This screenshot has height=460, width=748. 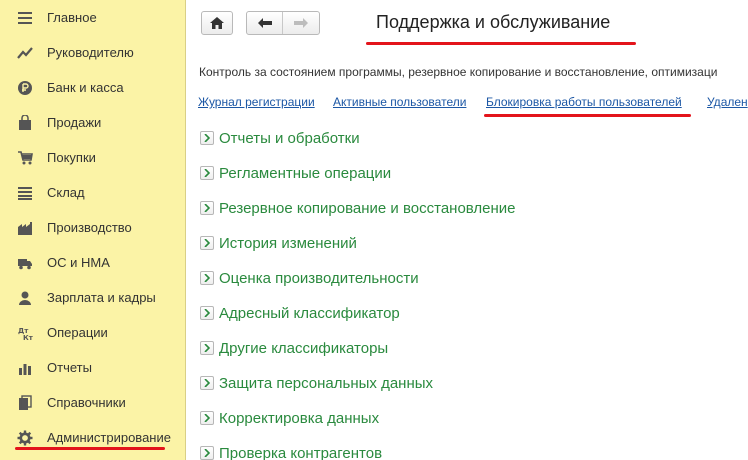 I want to click on forward-button, so click(x=301, y=23).